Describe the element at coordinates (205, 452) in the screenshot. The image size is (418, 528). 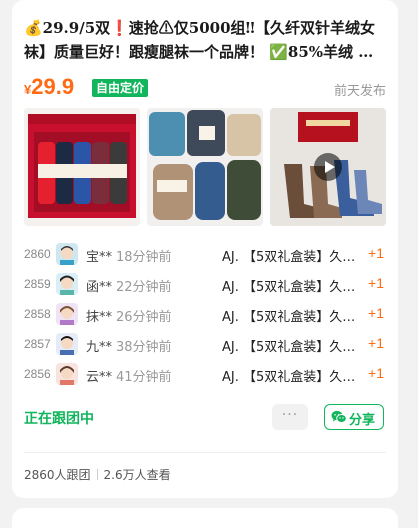
I see `divider` at that location.